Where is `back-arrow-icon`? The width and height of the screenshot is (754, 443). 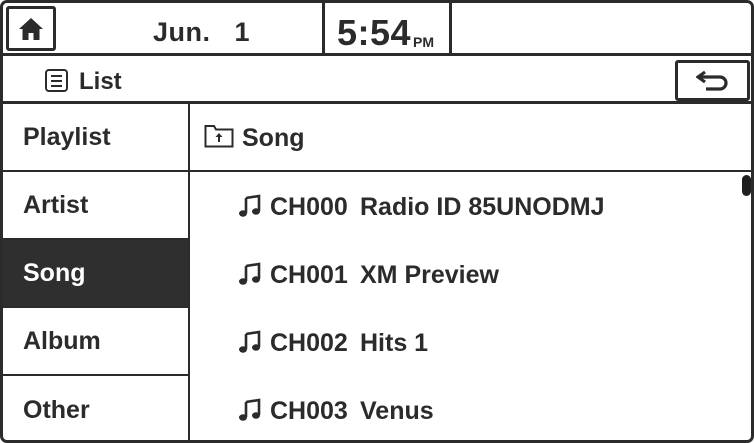 back-arrow-icon is located at coordinates (711, 80).